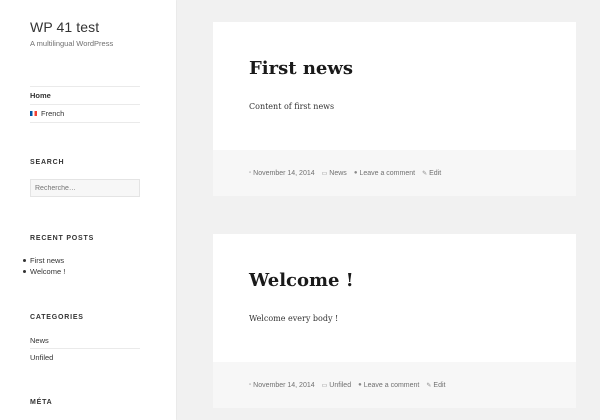 The width and height of the screenshot is (600, 420). What do you see at coordinates (53, 113) in the screenshot?
I see `menu-item-label: French` at bounding box center [53, 113].